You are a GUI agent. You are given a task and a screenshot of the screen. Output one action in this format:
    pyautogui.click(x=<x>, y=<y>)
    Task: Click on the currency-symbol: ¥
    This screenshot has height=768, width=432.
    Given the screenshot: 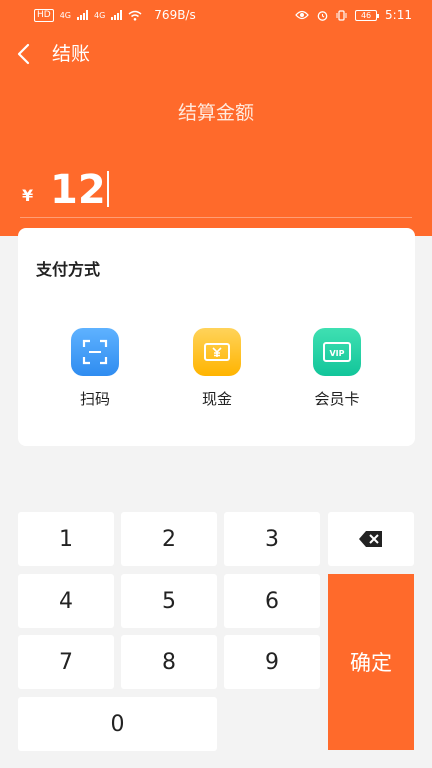 What is the action you would take?
    pyautogui.click(x=28, y=195)
    